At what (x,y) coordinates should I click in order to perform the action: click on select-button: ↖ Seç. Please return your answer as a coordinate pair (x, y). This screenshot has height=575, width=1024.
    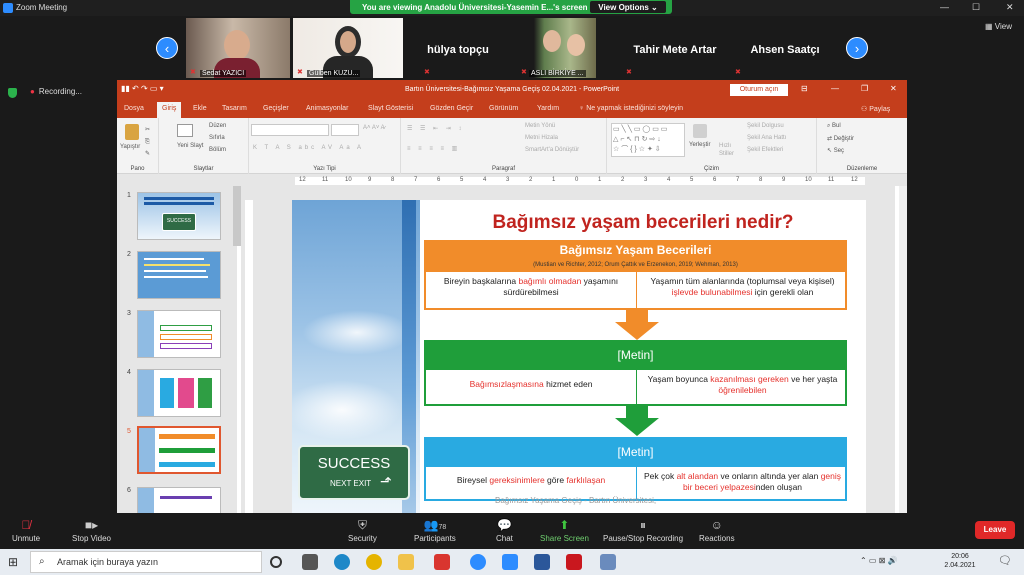
    Looking at the image, I should click on (835, 150).